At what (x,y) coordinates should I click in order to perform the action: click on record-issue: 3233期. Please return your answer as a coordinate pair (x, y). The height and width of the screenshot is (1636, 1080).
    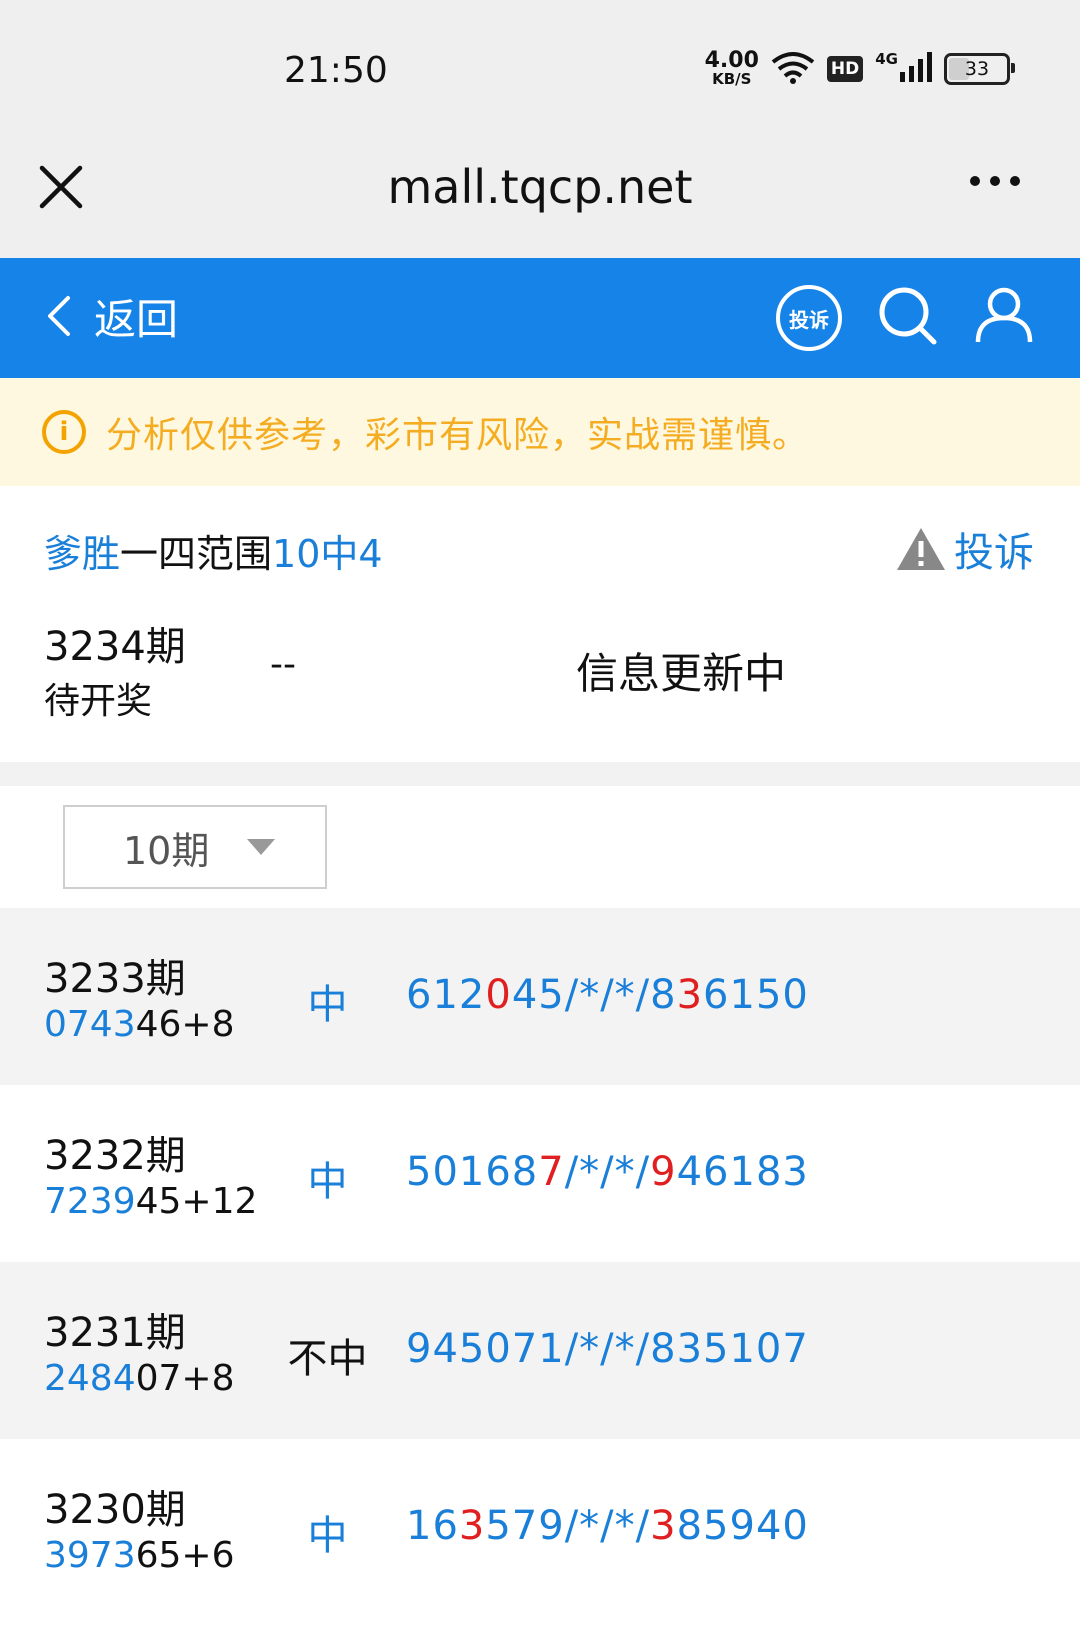
    Looking at the image, I should click on (115, 979).